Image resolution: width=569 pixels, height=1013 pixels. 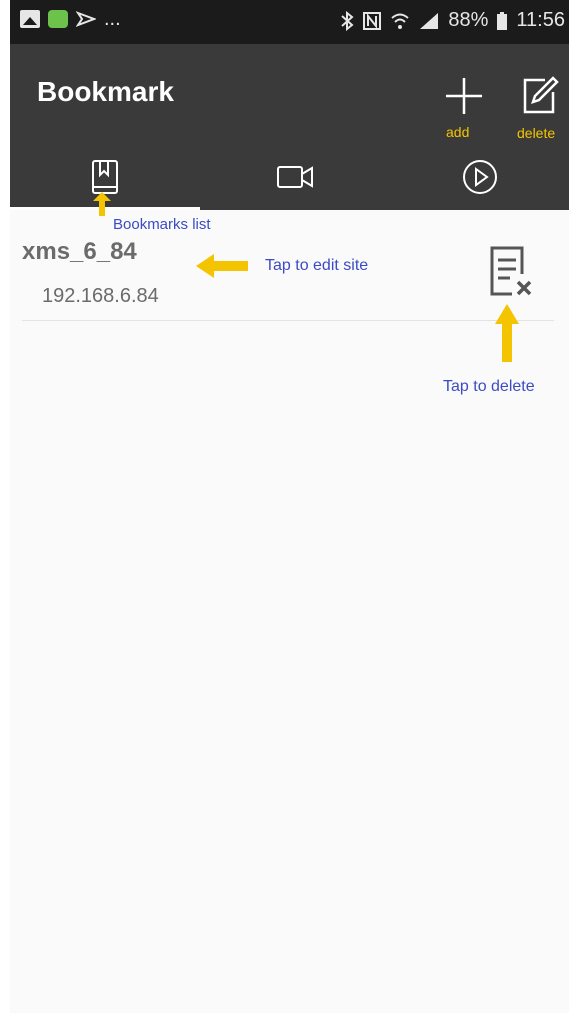 What do you see at coordinates (511, 272) in the screenshot?
I see `delete-site-icon` at bounding box center [511, 272].